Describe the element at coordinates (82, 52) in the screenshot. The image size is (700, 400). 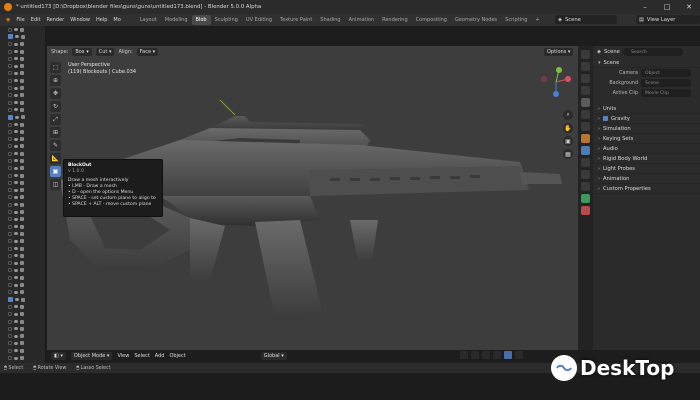
I see `shape-dropdown: Box ▾` at that location.